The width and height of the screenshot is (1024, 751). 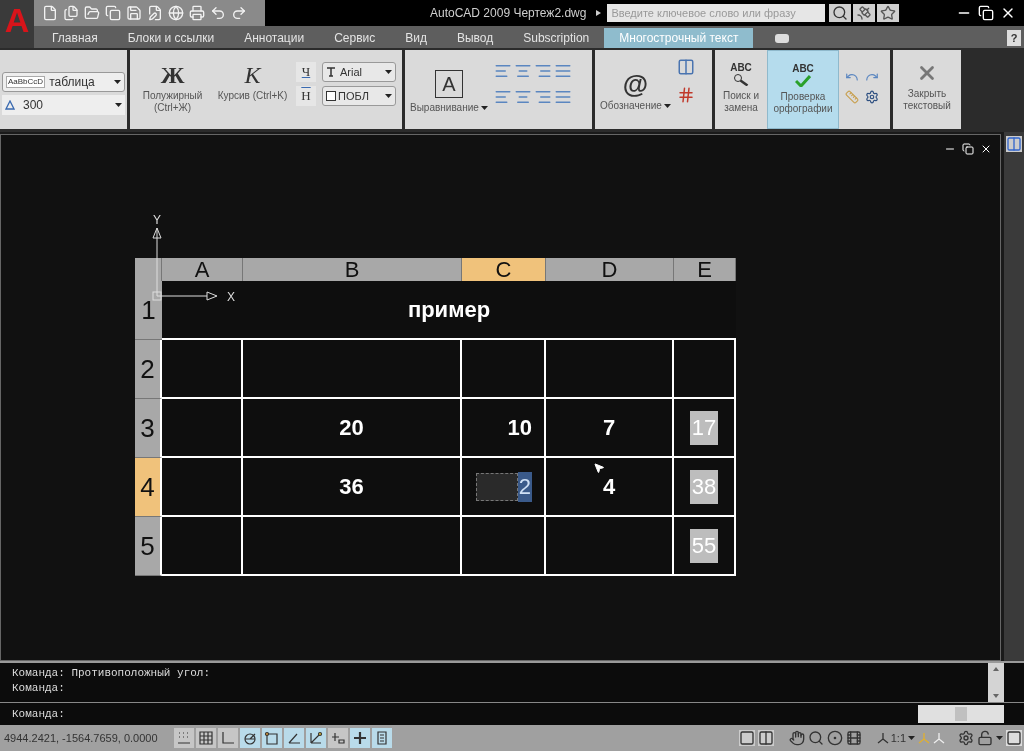 I want to click on font-dropdown: Arial, so click(x=359, y=72).